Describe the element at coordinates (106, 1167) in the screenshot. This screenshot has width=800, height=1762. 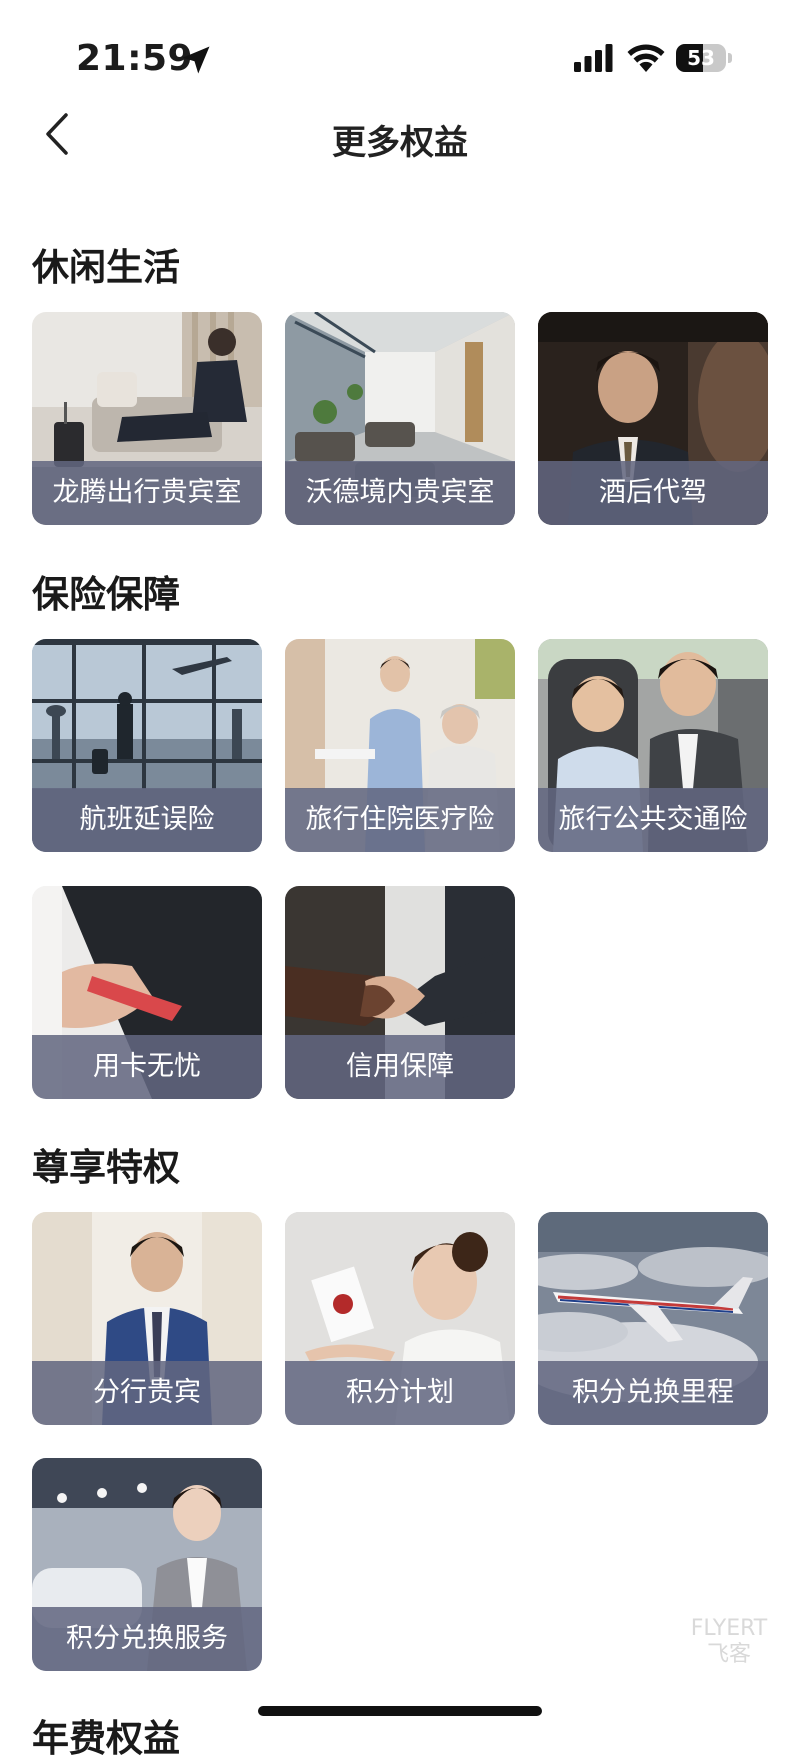
I see `section-title-privileges: 尊享特权` at that location.